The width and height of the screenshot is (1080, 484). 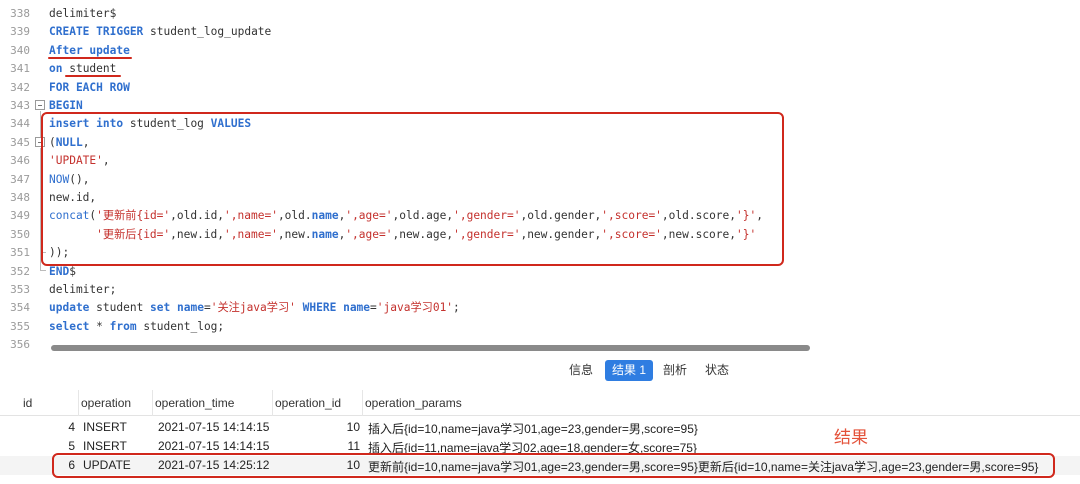 I want to click on code-line: 338 delimiter$, so click(x=540, y=13).